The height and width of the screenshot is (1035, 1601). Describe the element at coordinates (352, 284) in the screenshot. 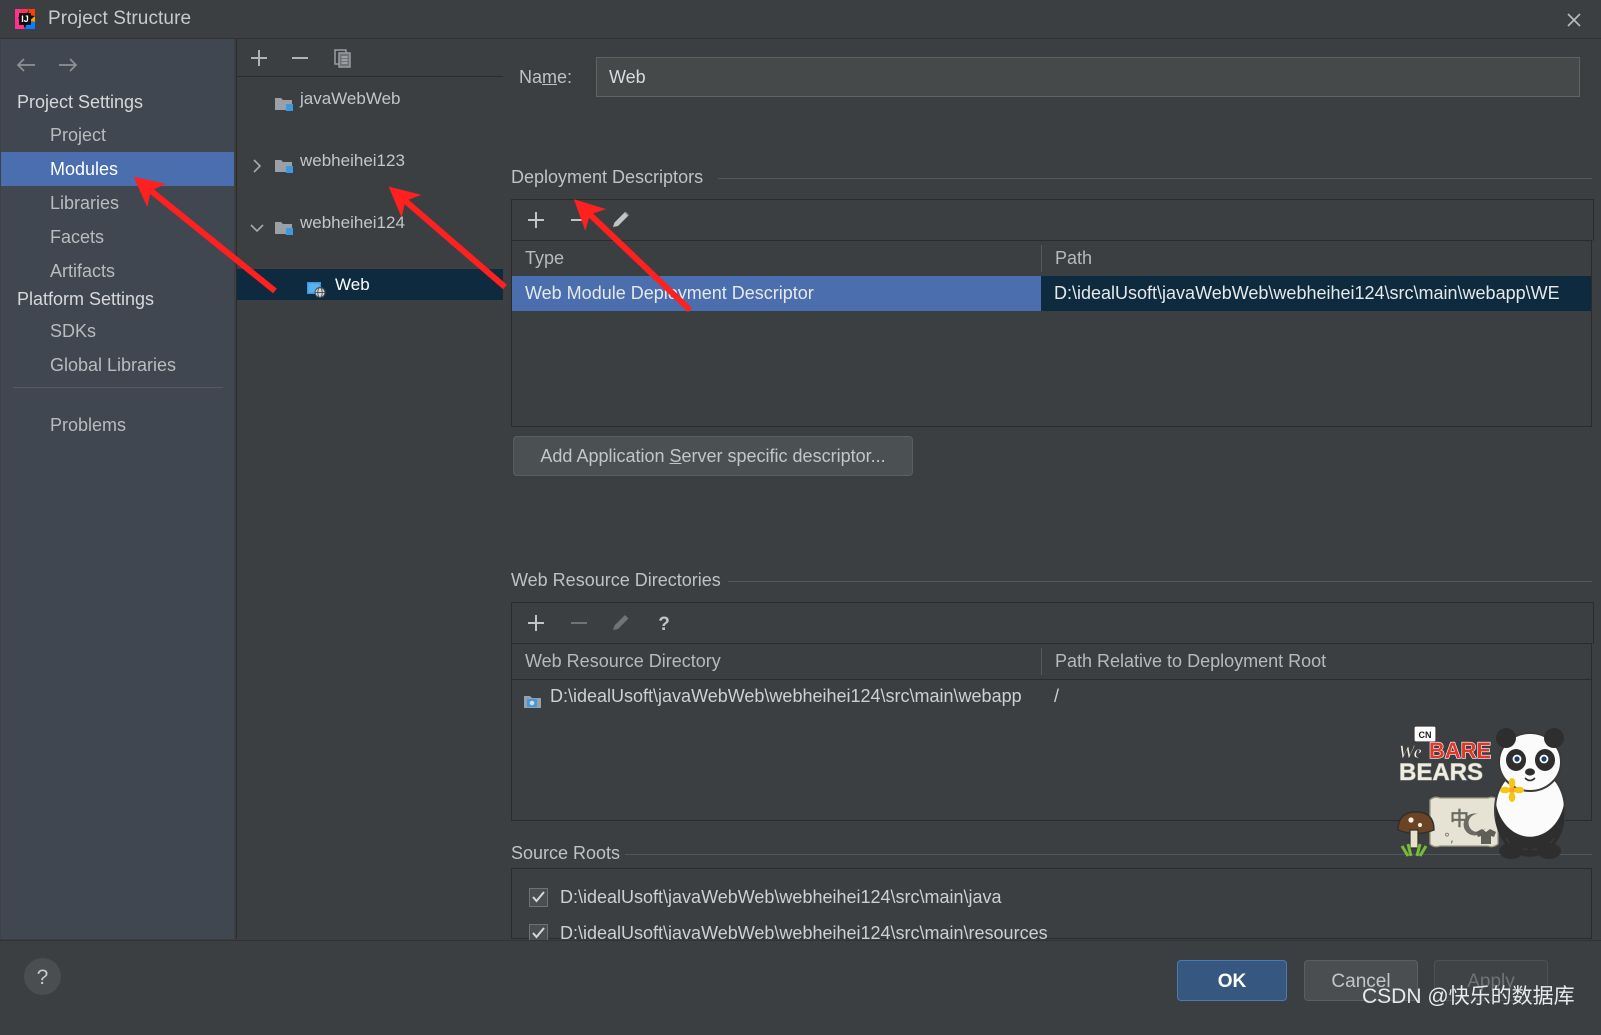

I see `tree-node-label: Web` at that location.